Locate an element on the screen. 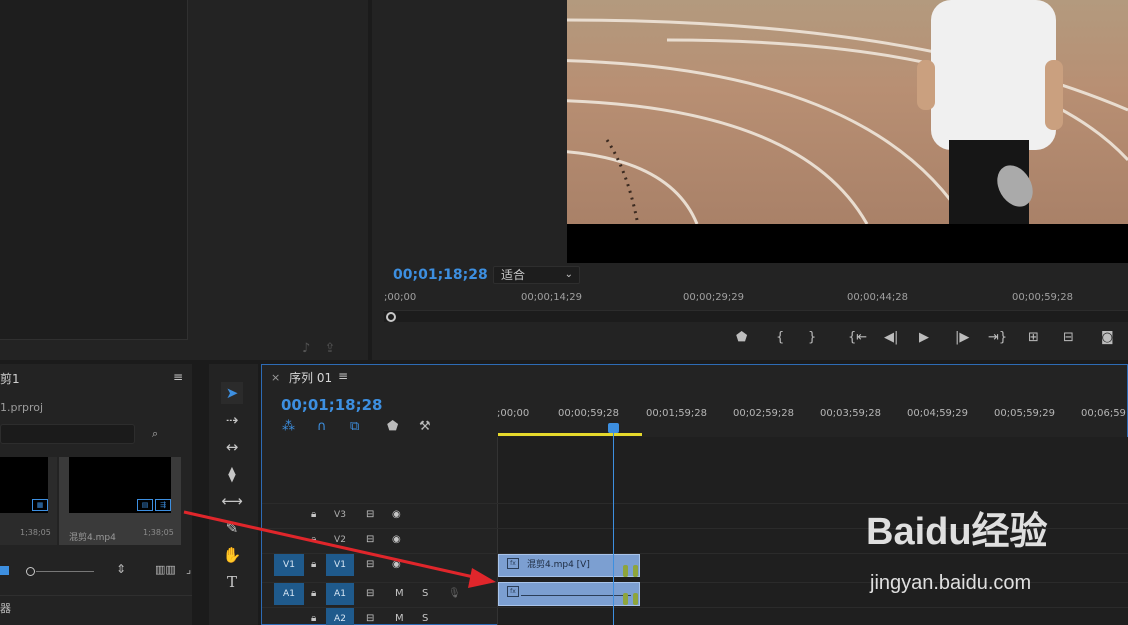 The height and width of the screenshot is (625, 1128). step-back-icon: ◀| is located at coordinates (891, 337).